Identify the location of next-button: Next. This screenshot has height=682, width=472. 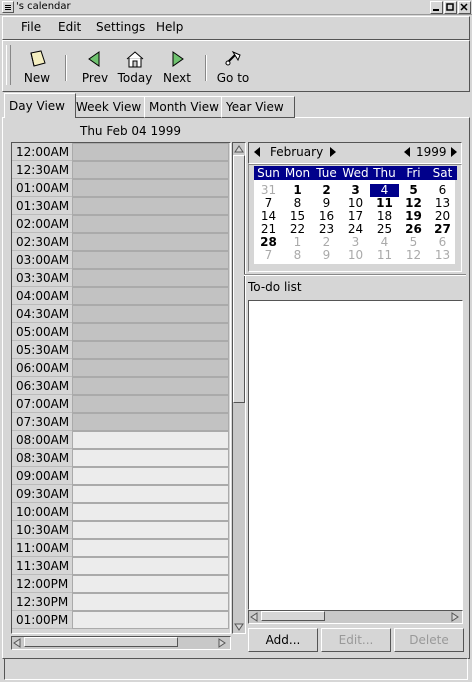
(177, 67).